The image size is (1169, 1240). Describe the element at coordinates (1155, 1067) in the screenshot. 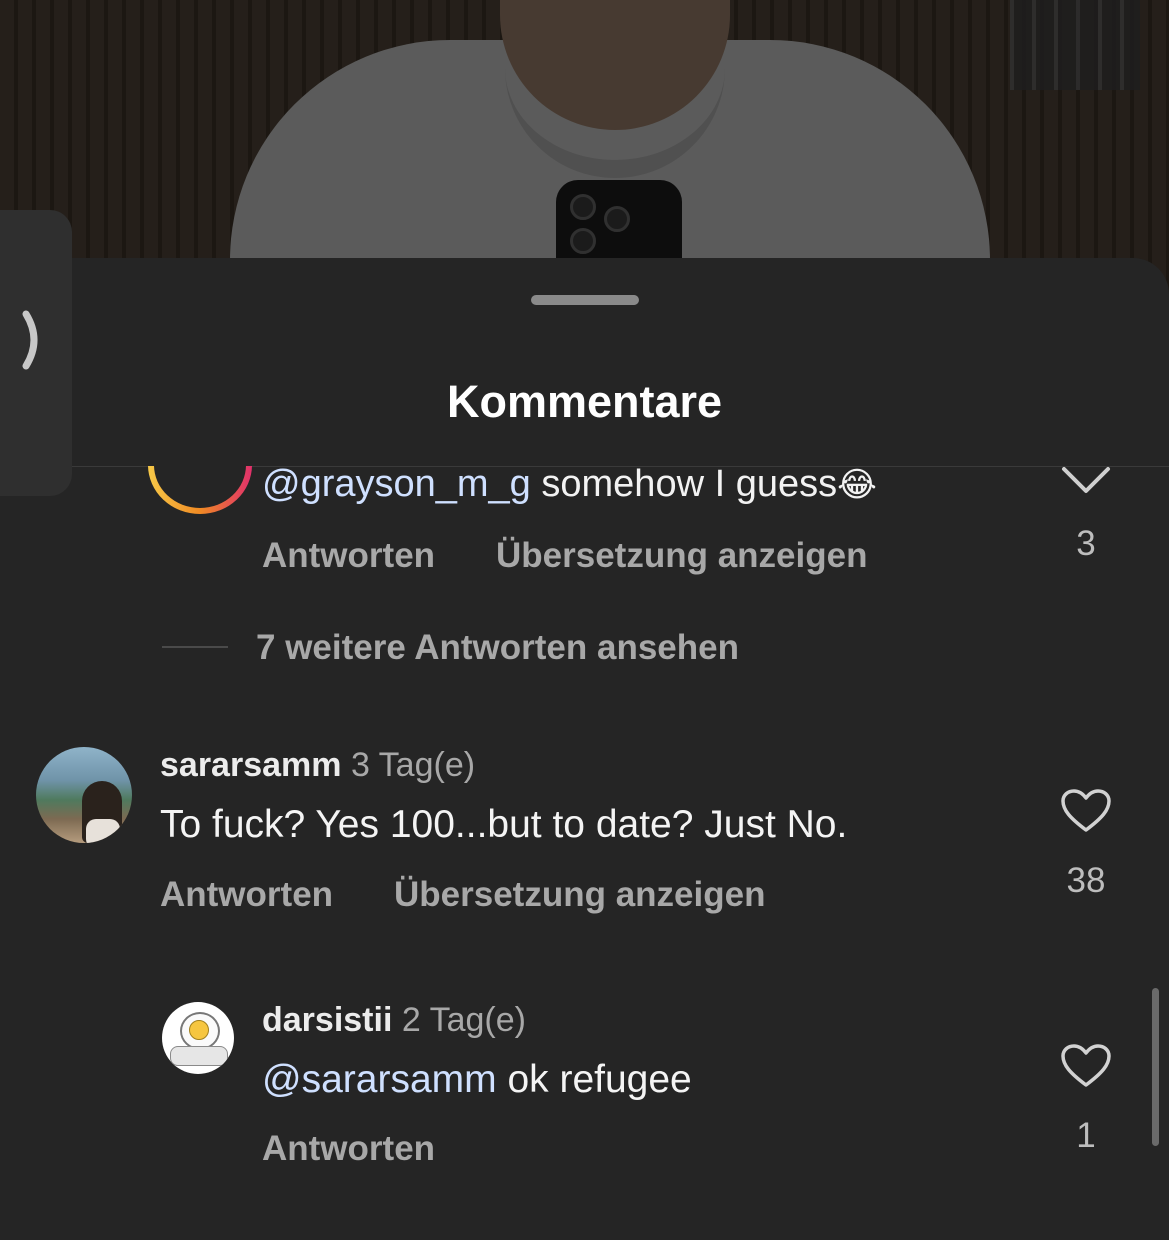

I see `scrollbar` at that location.